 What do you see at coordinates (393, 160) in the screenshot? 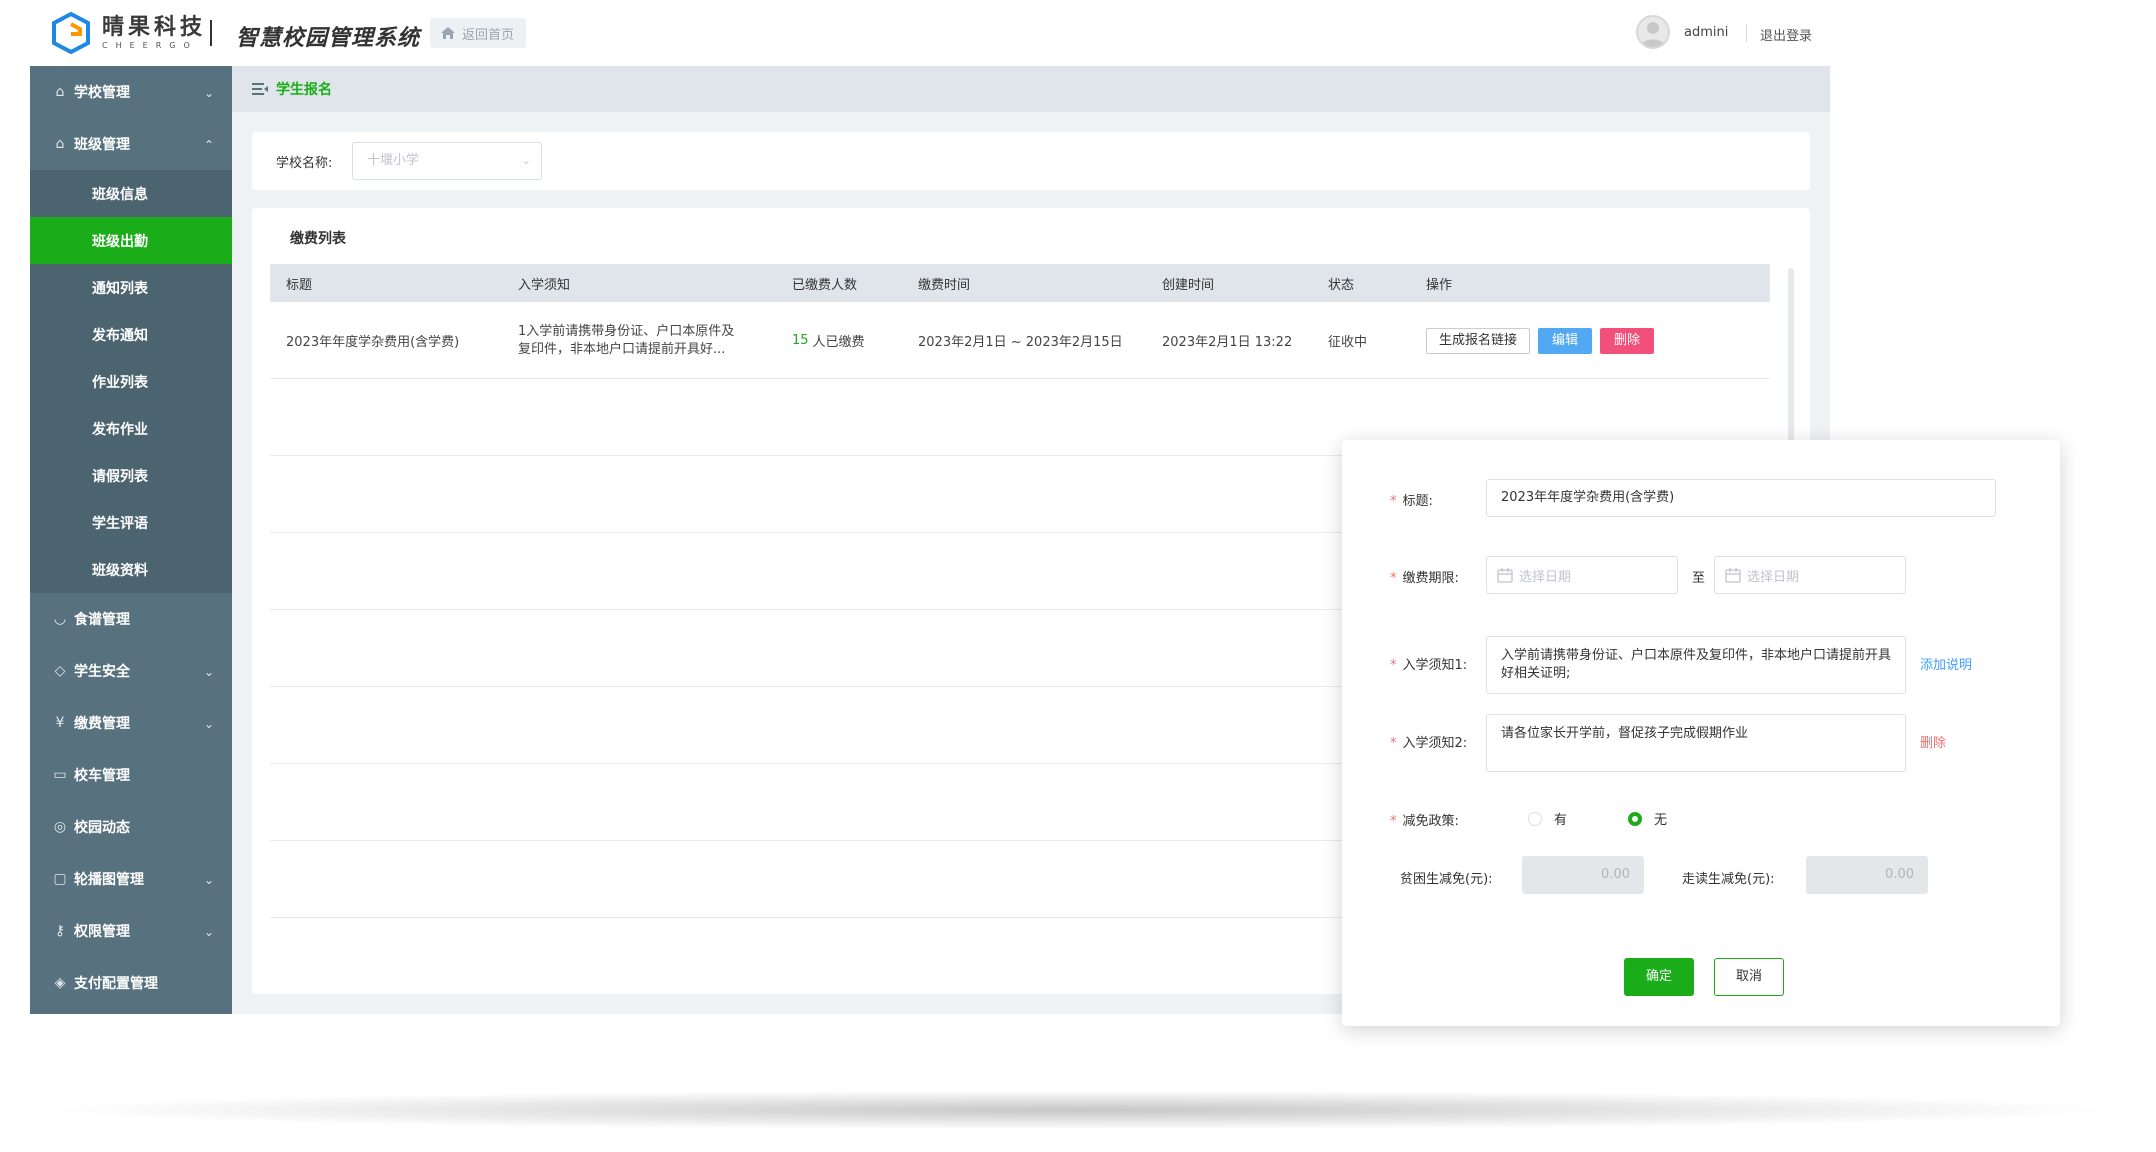
I see `school-select-placeholder: 十堰小学` at bounding box center [393, 160].